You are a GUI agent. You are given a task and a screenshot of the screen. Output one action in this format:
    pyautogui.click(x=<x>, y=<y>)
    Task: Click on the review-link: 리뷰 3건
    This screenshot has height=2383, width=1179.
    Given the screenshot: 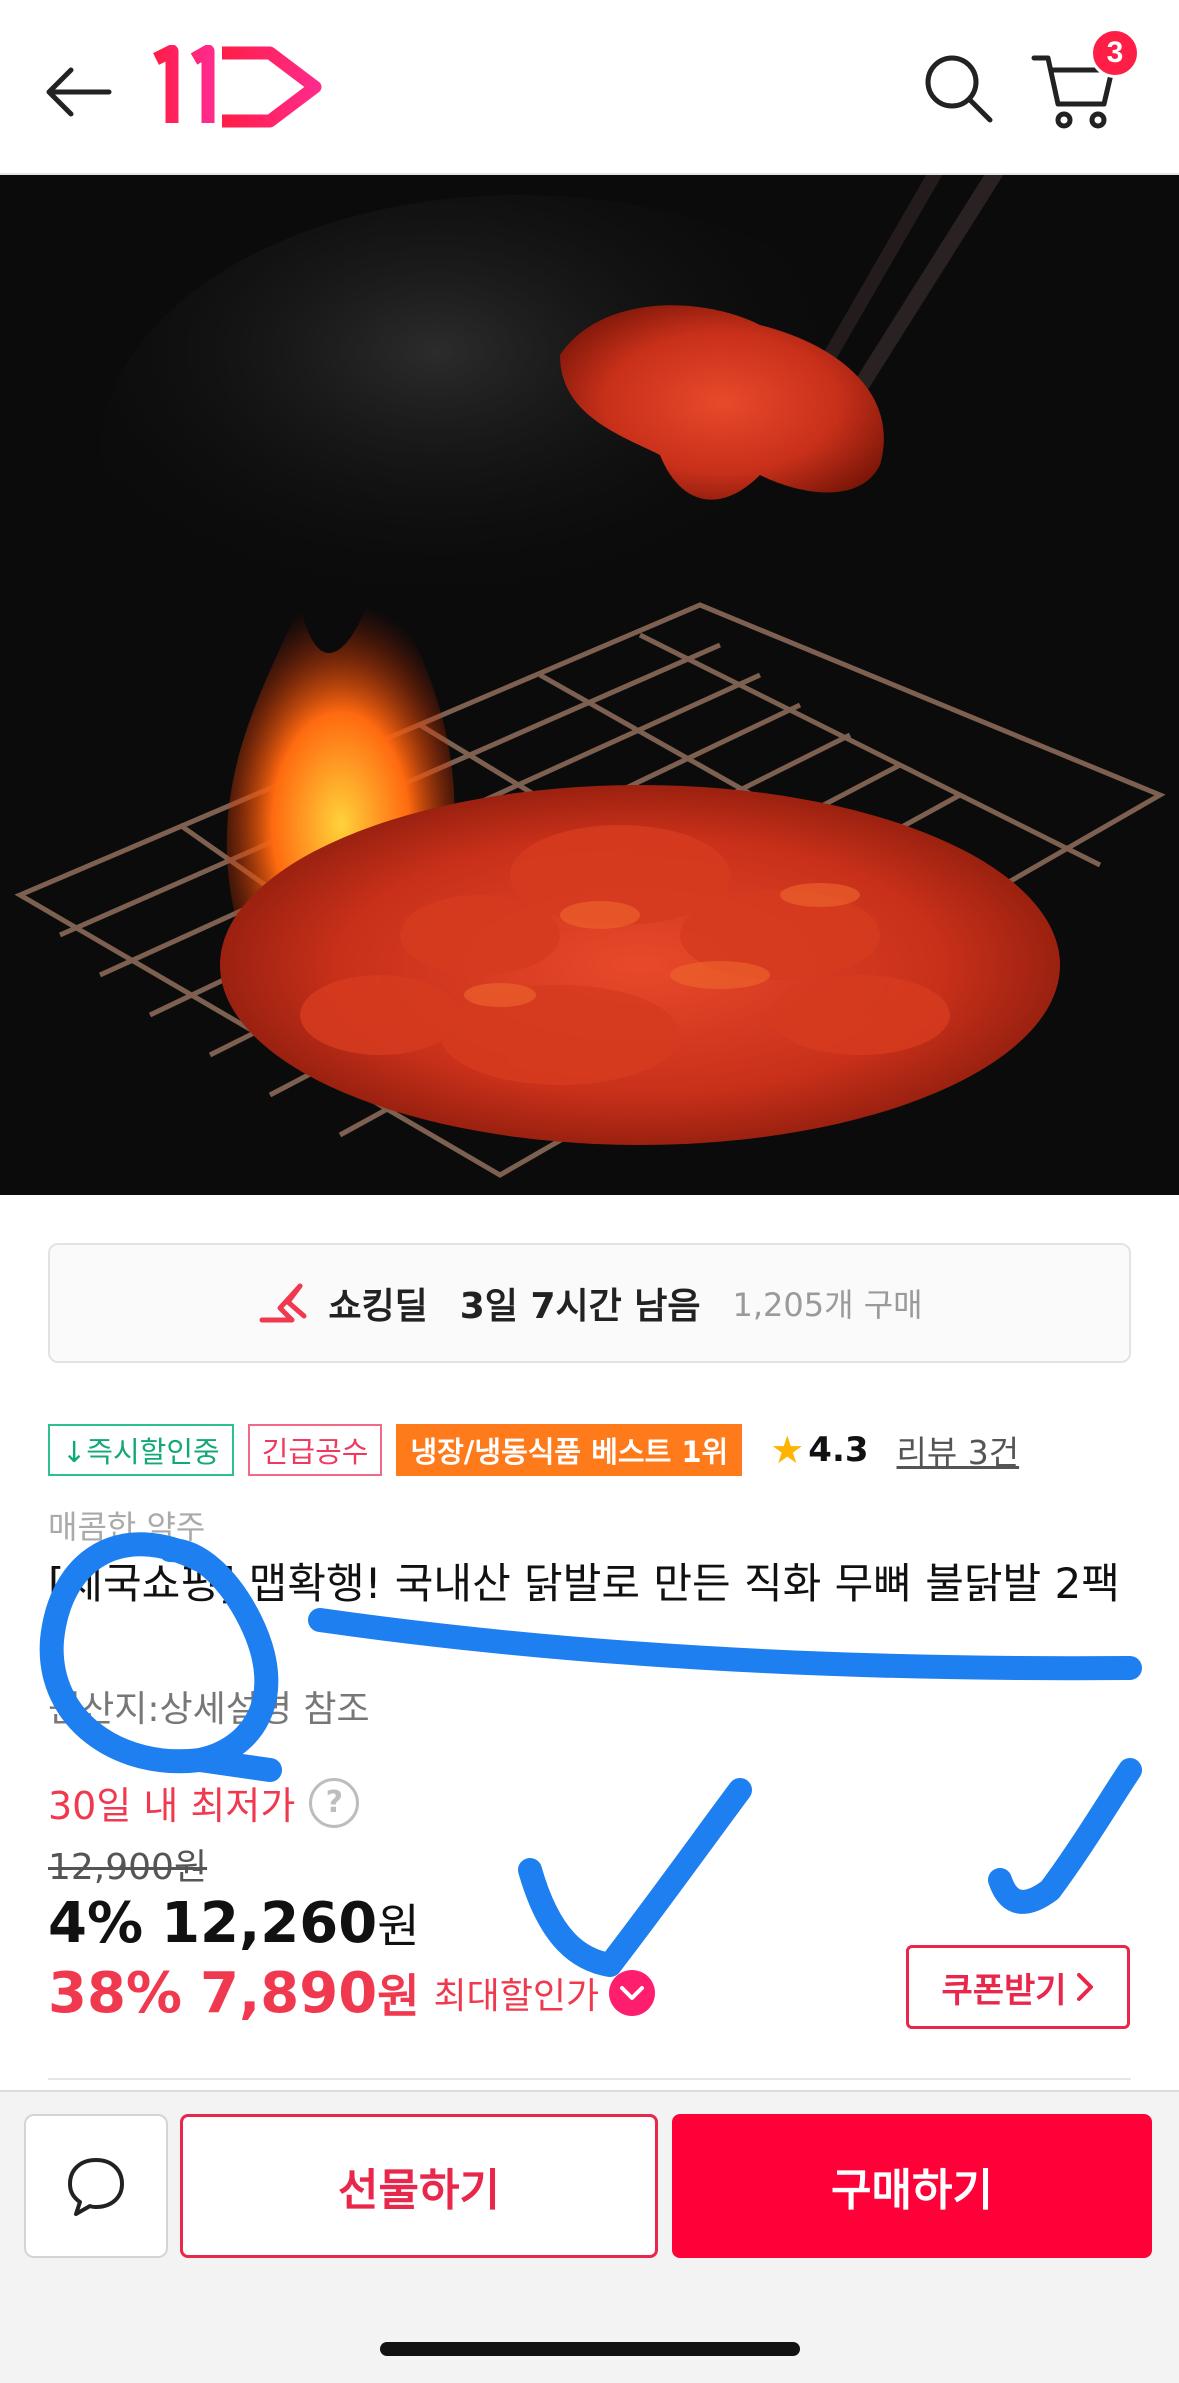 What is the action you would take?
    pyautogui.click(x=958, y=1450)
    